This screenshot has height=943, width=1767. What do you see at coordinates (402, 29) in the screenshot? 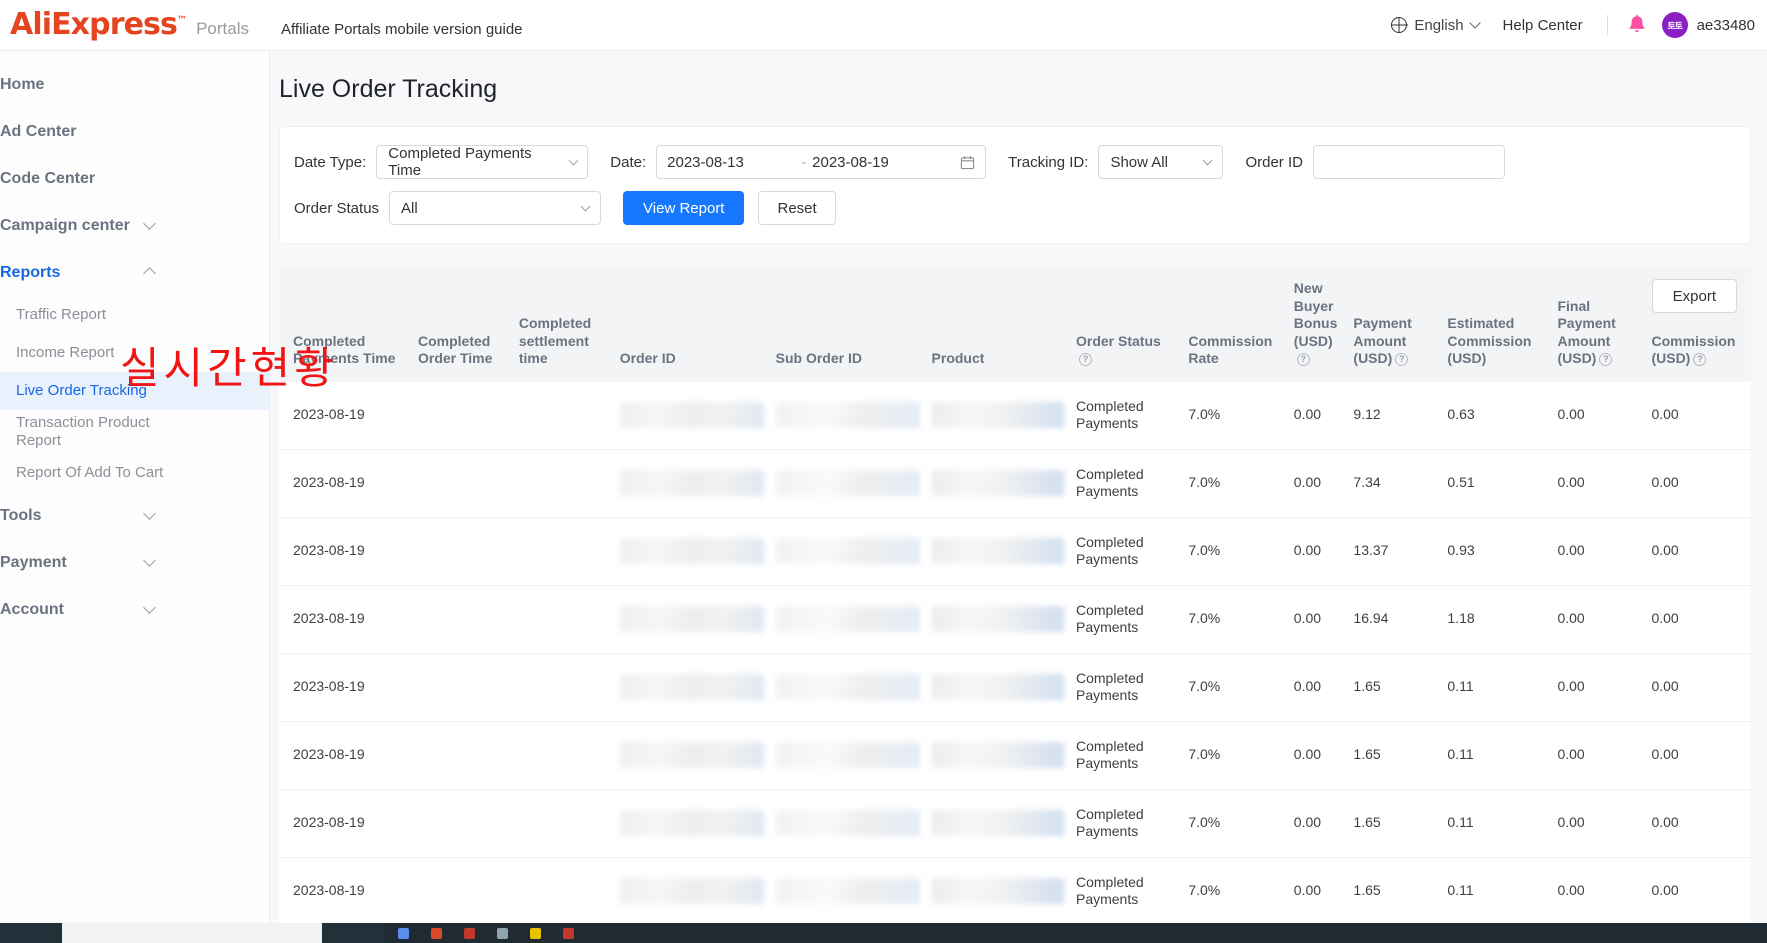
I see `mobile-version-guide-link: Affiliate Portals mobile version guide` at bounding box center [402, 29].